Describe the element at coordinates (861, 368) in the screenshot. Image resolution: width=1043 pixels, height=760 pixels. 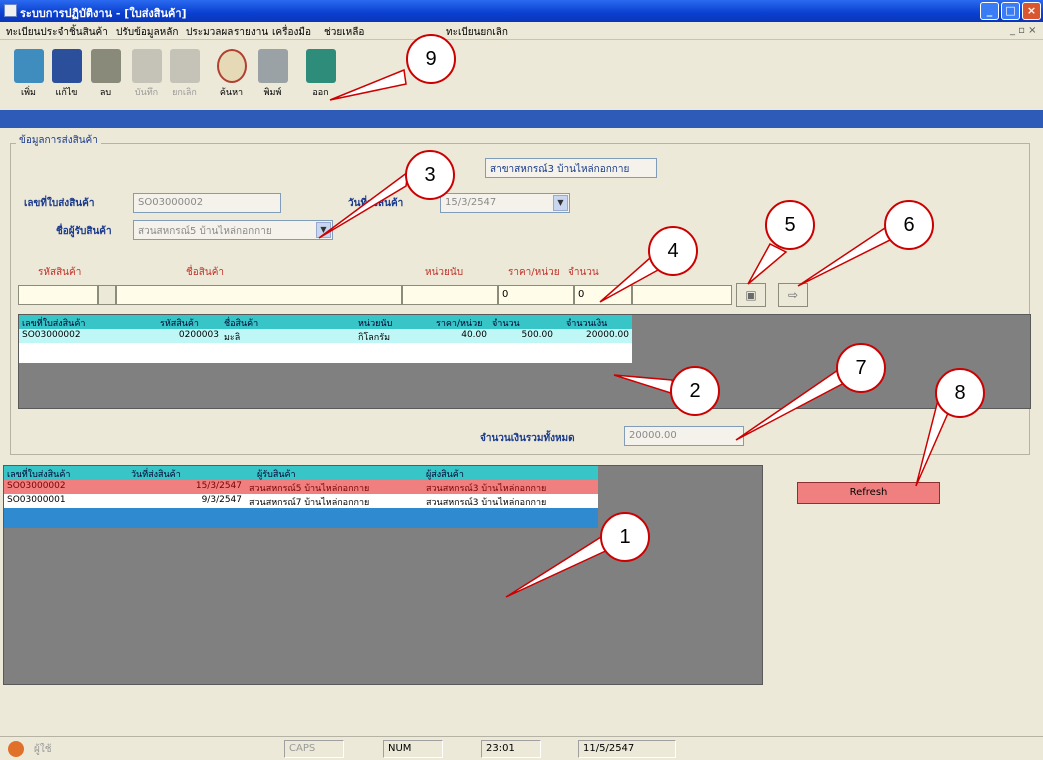
I see `callout-7: 7` at that location.